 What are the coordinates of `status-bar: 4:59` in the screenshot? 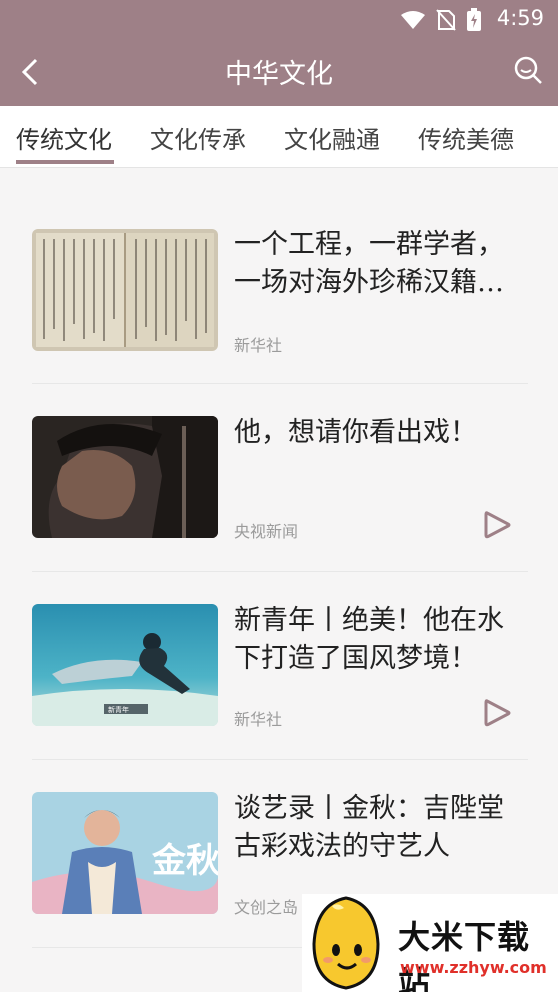 It's located at (279, 19).